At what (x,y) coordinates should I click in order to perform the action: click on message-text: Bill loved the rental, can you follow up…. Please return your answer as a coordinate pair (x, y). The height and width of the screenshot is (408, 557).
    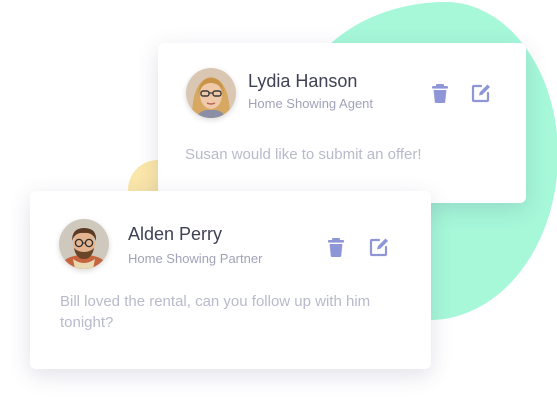
    Looking at the image, I should click on (215, 312).